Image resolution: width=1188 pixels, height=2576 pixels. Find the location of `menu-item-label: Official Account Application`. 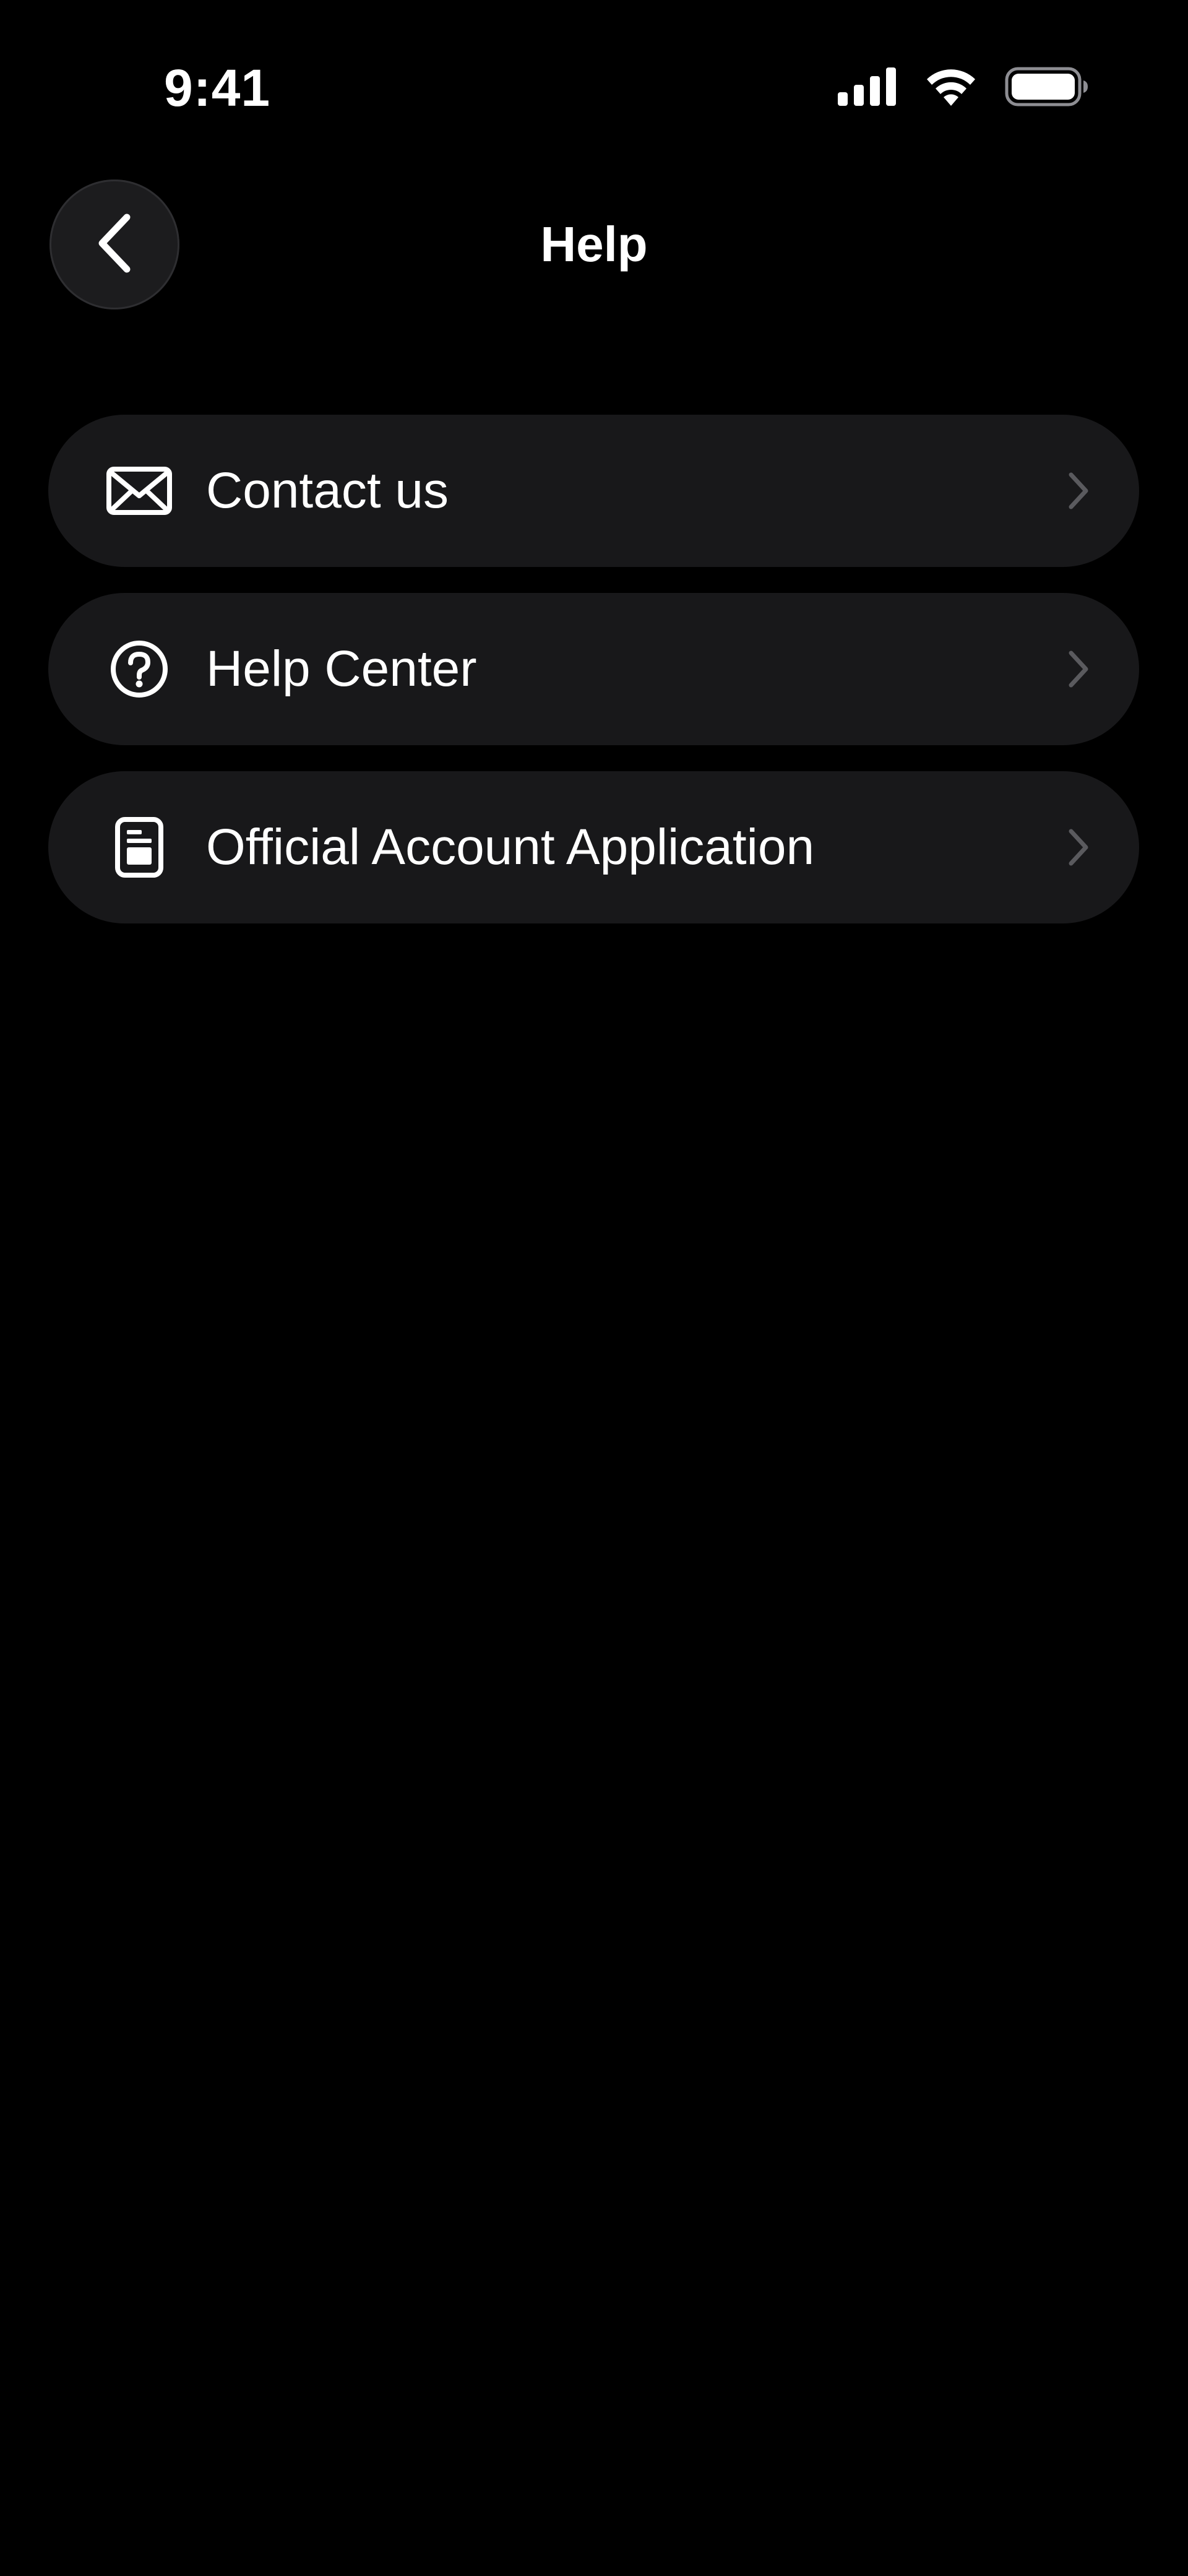

menu-item-label: Official Account Application is located at coordinates (511, 847).